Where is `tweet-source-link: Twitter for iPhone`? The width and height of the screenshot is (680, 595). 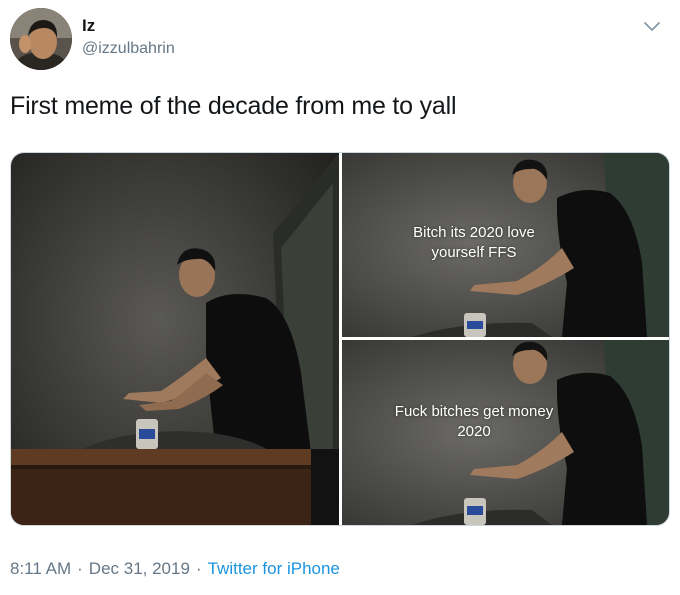
tweet-source-link: Twitter for iPhone is located at coordinates (274, 568).